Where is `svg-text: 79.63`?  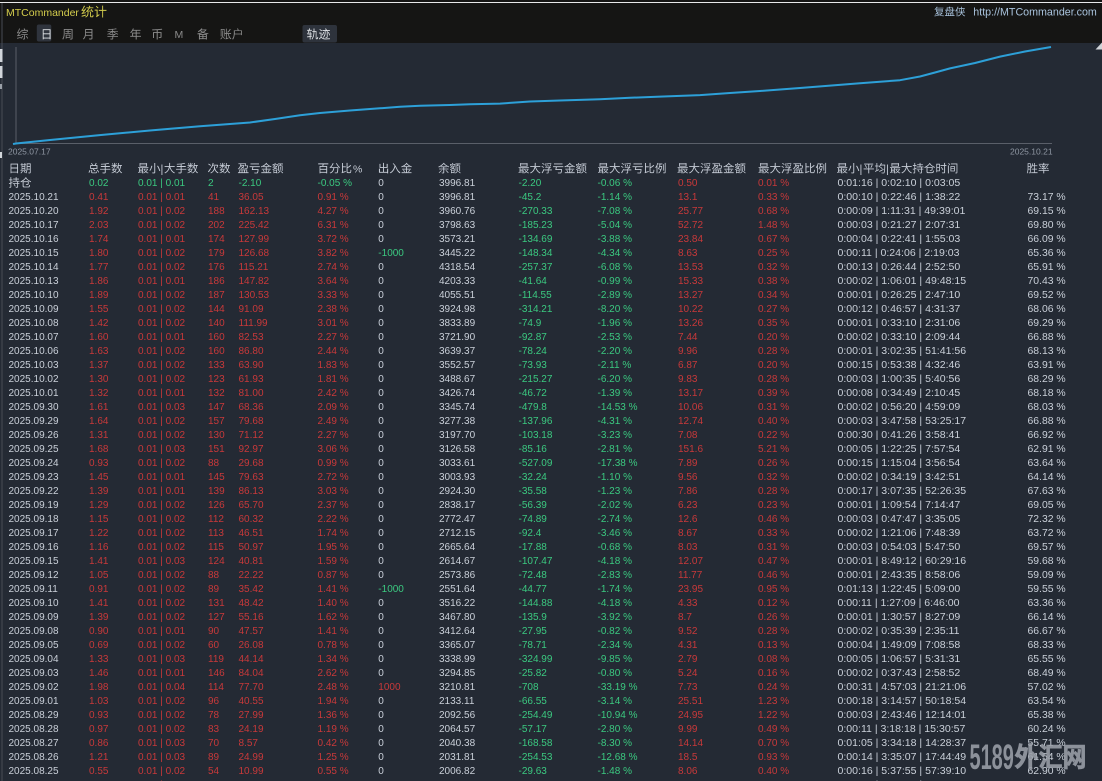
svg-text: 79.63 is located at coordinates (251, 477).